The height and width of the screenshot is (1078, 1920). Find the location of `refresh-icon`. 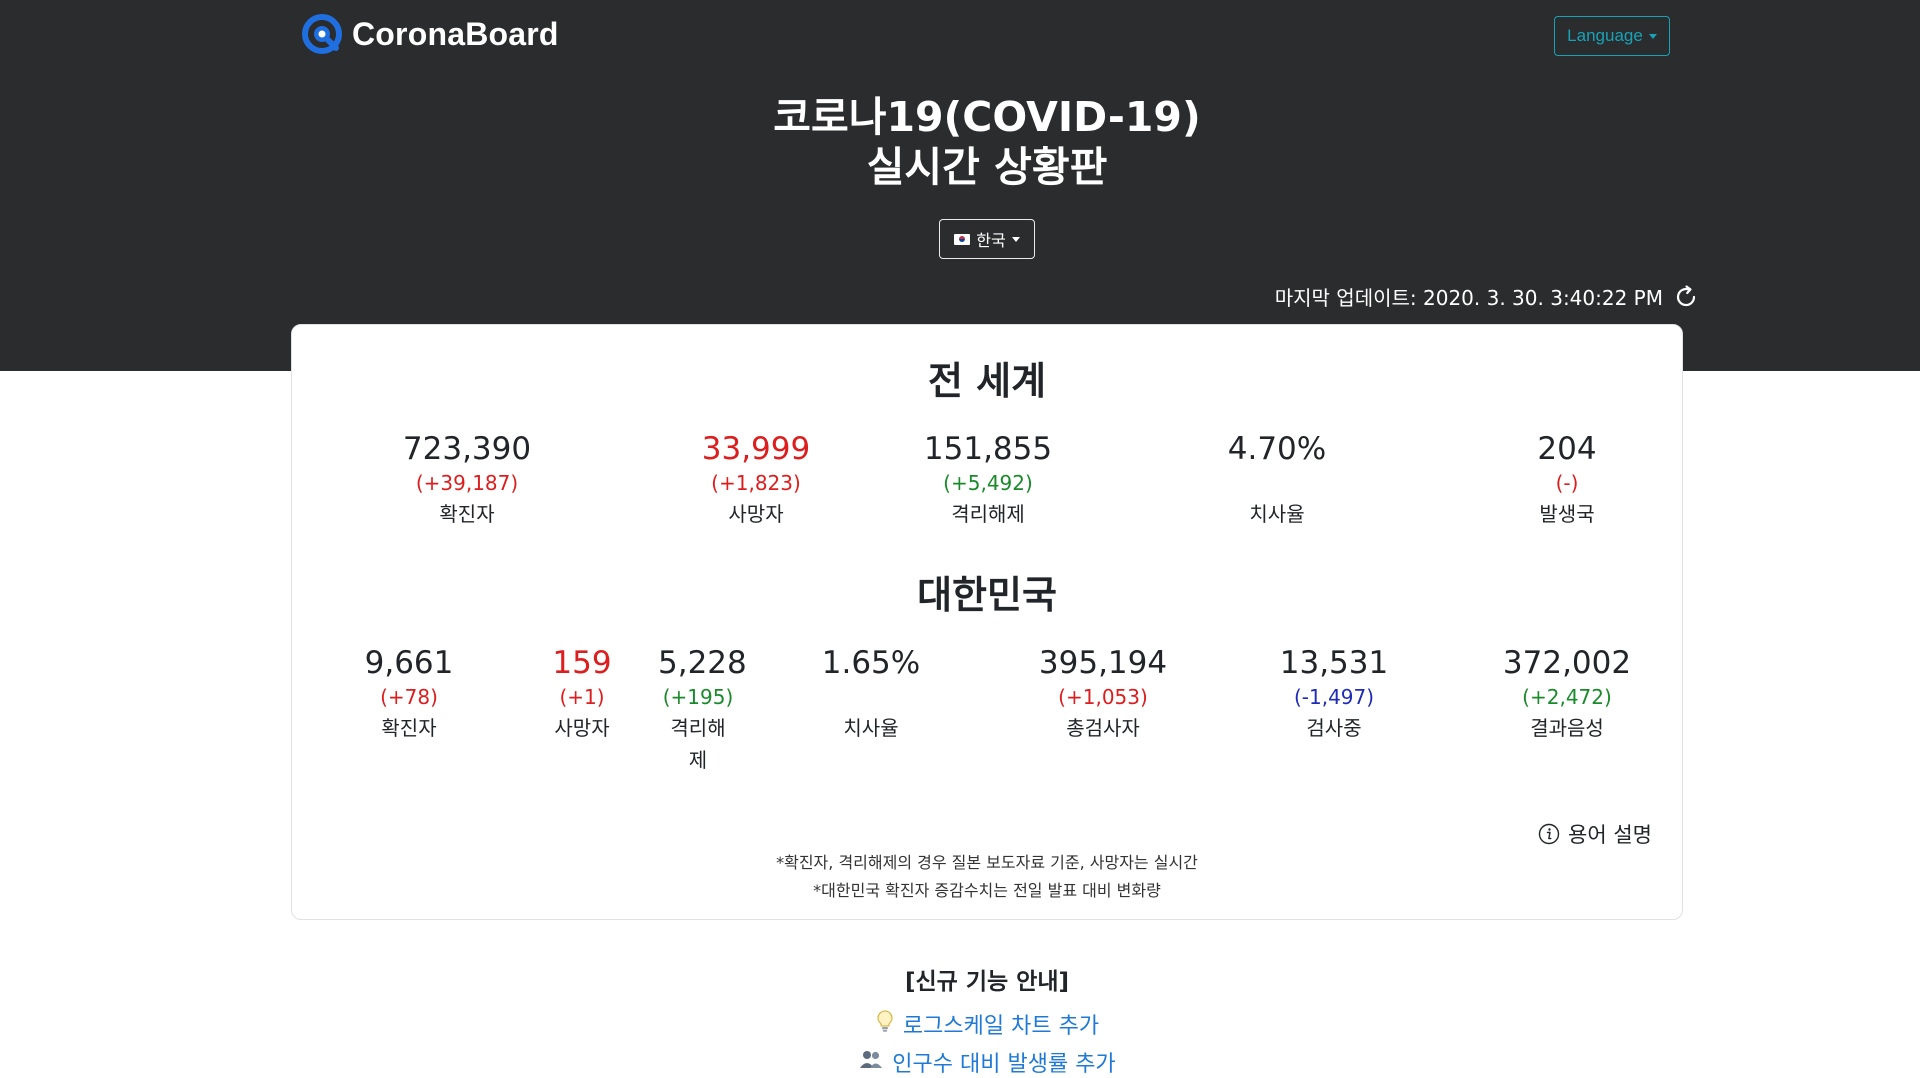

refresh-icon is located at coordinates (1686, 297).